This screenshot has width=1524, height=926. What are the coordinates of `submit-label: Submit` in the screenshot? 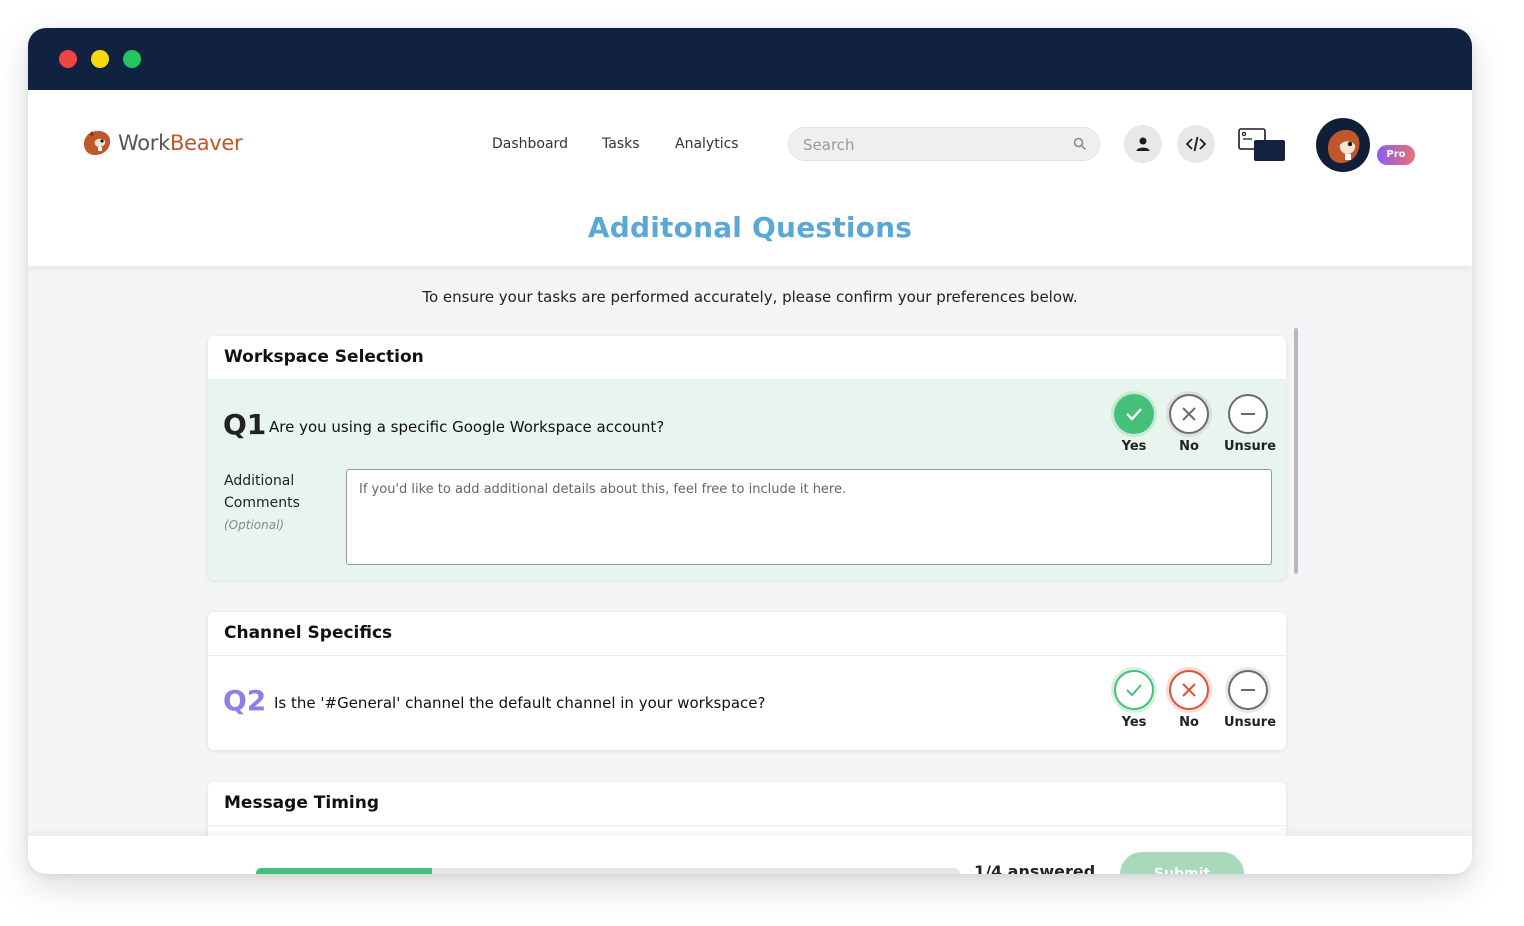 It's located at (1182, 870).